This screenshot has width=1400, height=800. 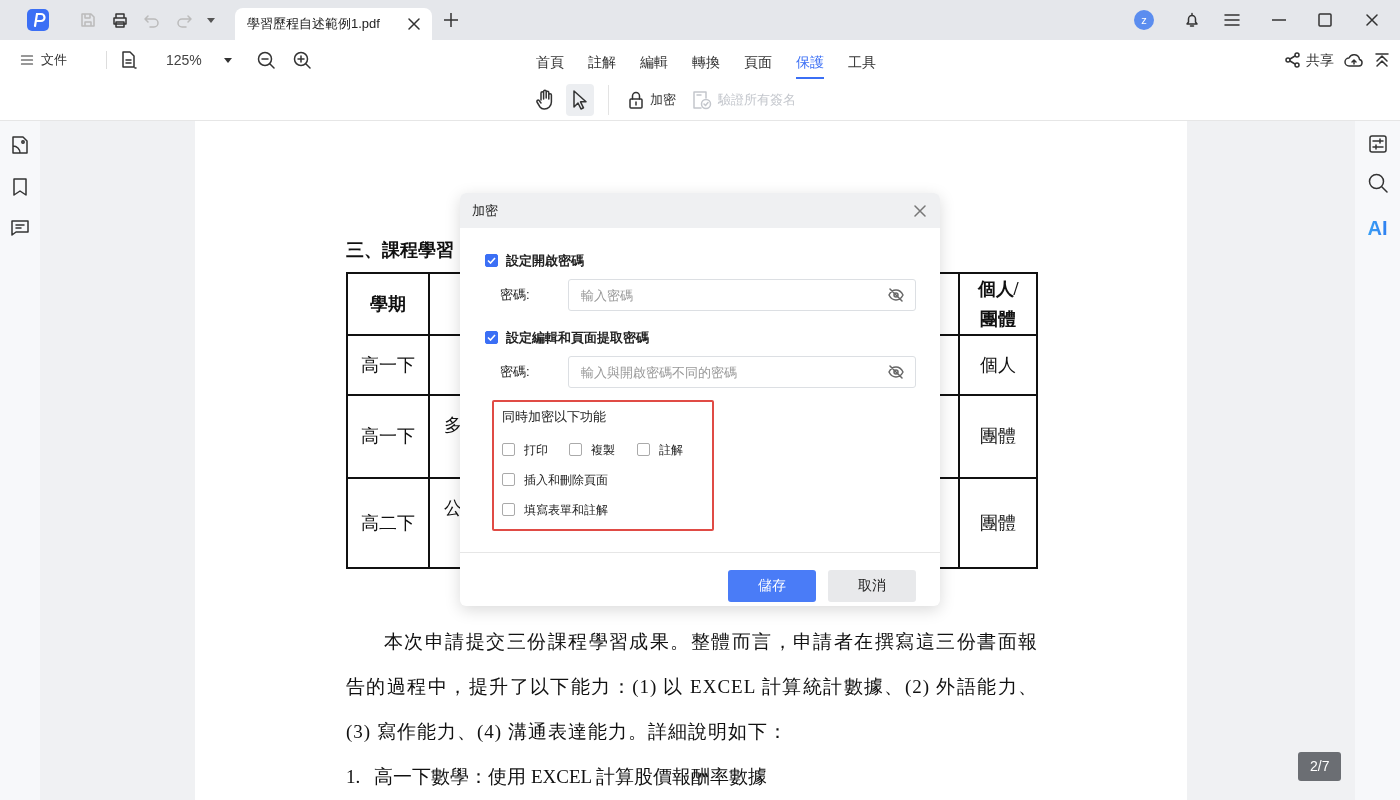 What do you see at coordinates (692, 687) in the screenshot?
I see `body-paragraph: 本次申請提交三份課程學習成果。整體而言，申請者在撰寫這三份書面報告的過程中，提升了以下能力：(1) 以 EXCEL 計算統計數據、(2) 外語能力、(3) 寫作能力、(4) 溝通表達能力。詳細說明如下：` at bounding box center [692, 687].